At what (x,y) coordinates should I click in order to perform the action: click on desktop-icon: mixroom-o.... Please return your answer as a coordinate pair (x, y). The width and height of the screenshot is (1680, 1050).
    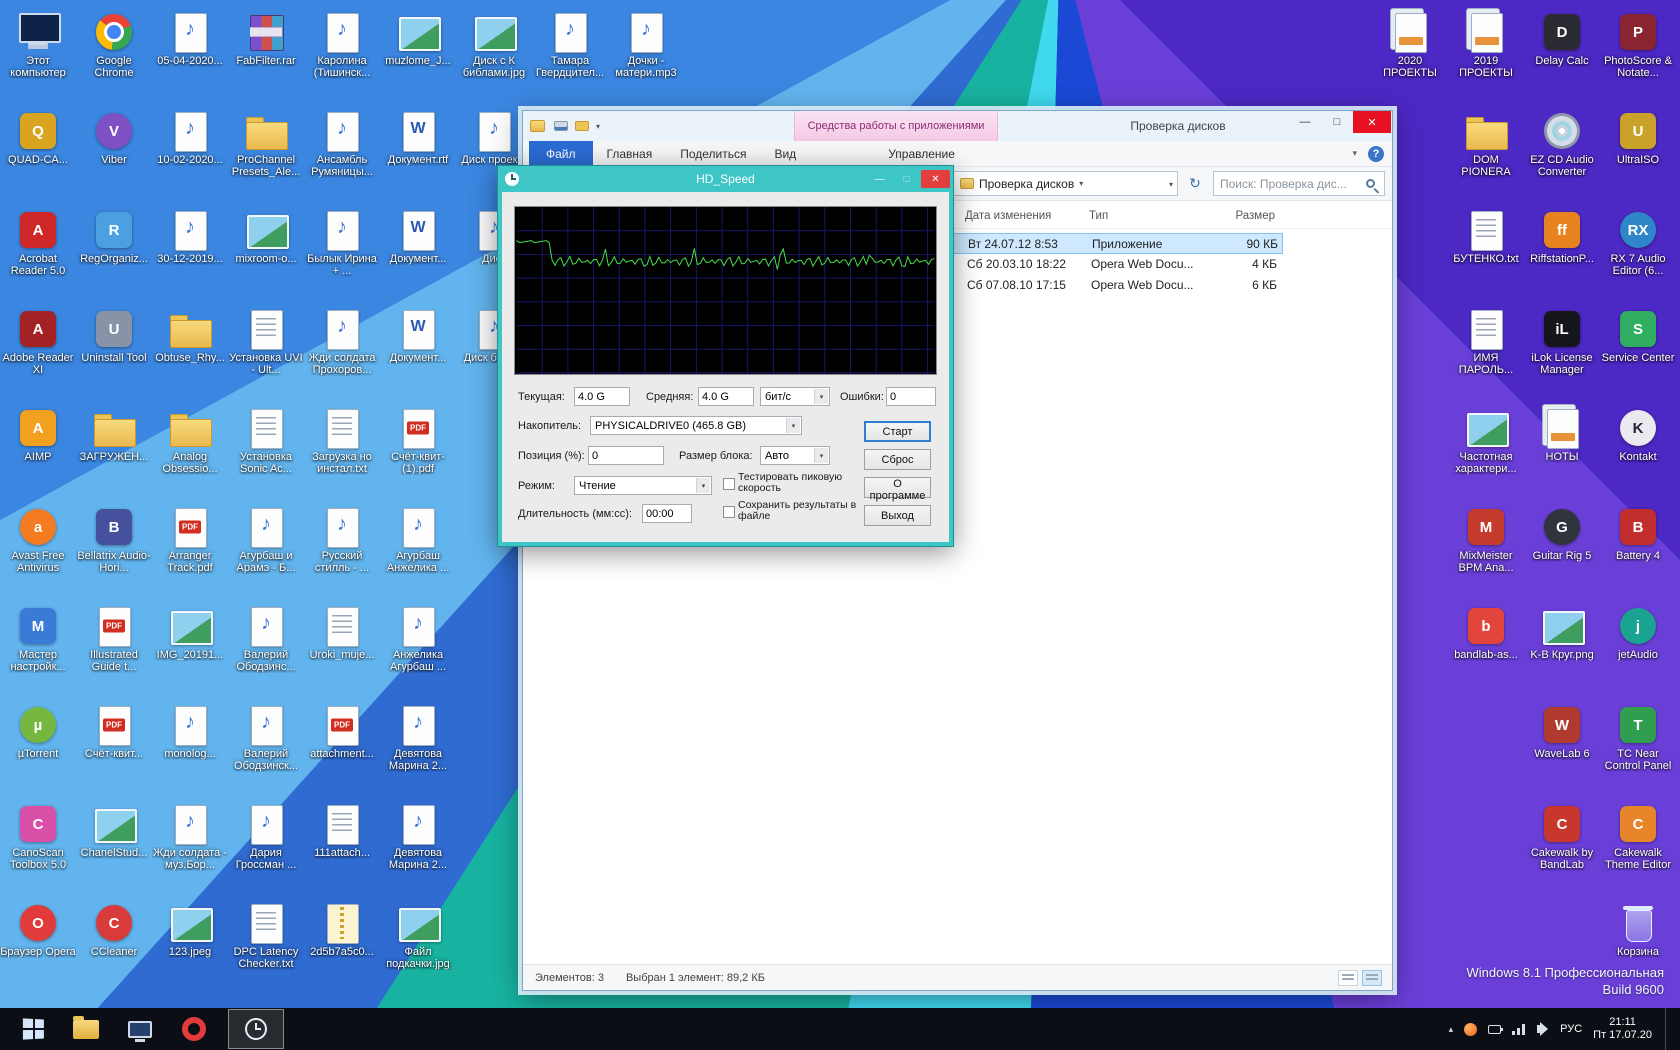
    Looking at the image, I should click on (266, 253).